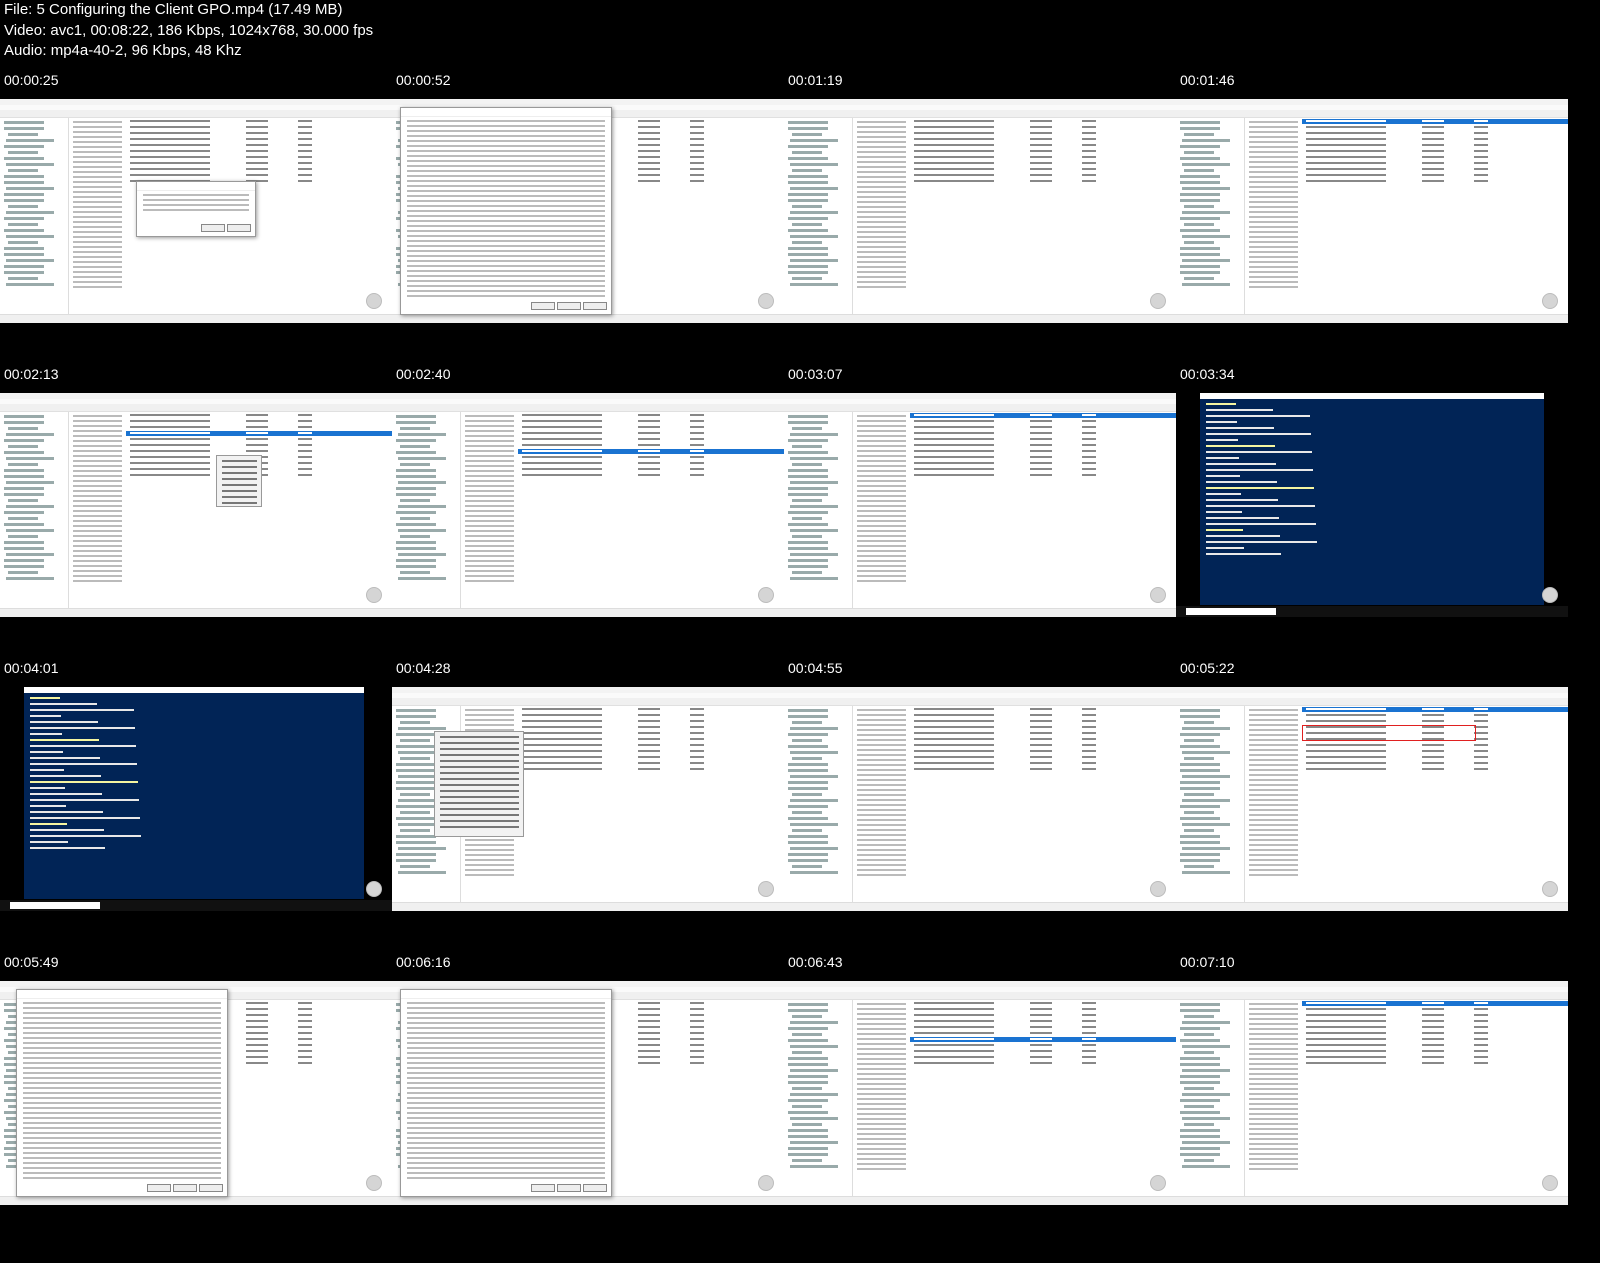 The width and height of the screenshot is (1600, 1263). Describe the element at coordinates (1372, 611) in the screenshot. I see `taskbar` at that location.